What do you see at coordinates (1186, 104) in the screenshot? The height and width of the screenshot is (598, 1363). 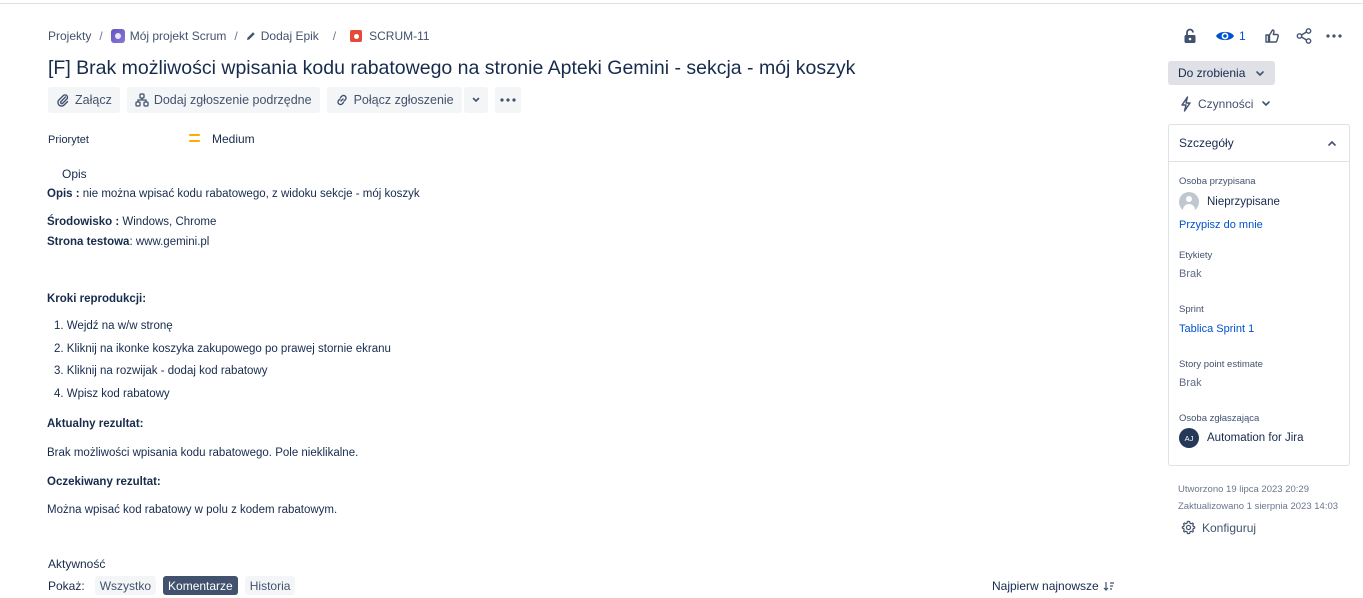 I see `lightning-icon` at bounding box center [1186, 104].